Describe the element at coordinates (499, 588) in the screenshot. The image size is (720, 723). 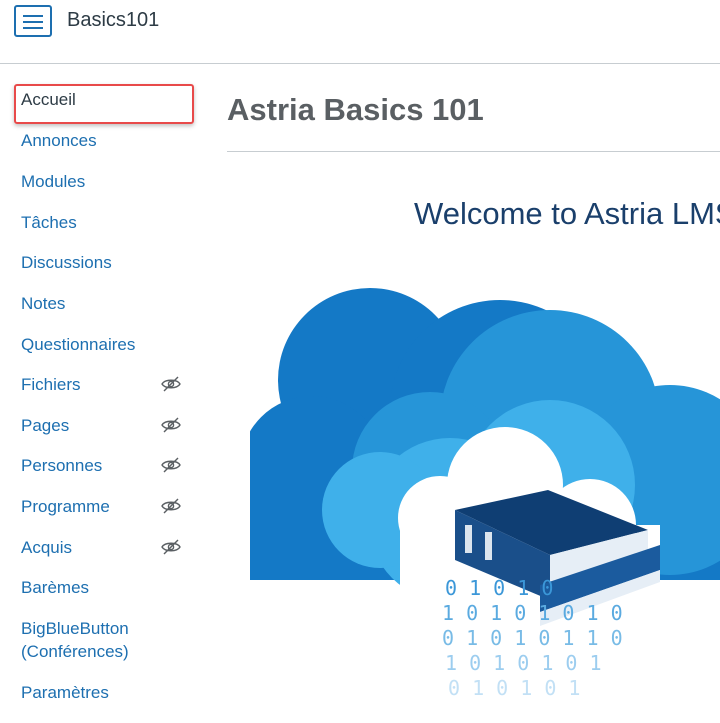
I see `svg-text: 0 1 0 1 0` at that location.